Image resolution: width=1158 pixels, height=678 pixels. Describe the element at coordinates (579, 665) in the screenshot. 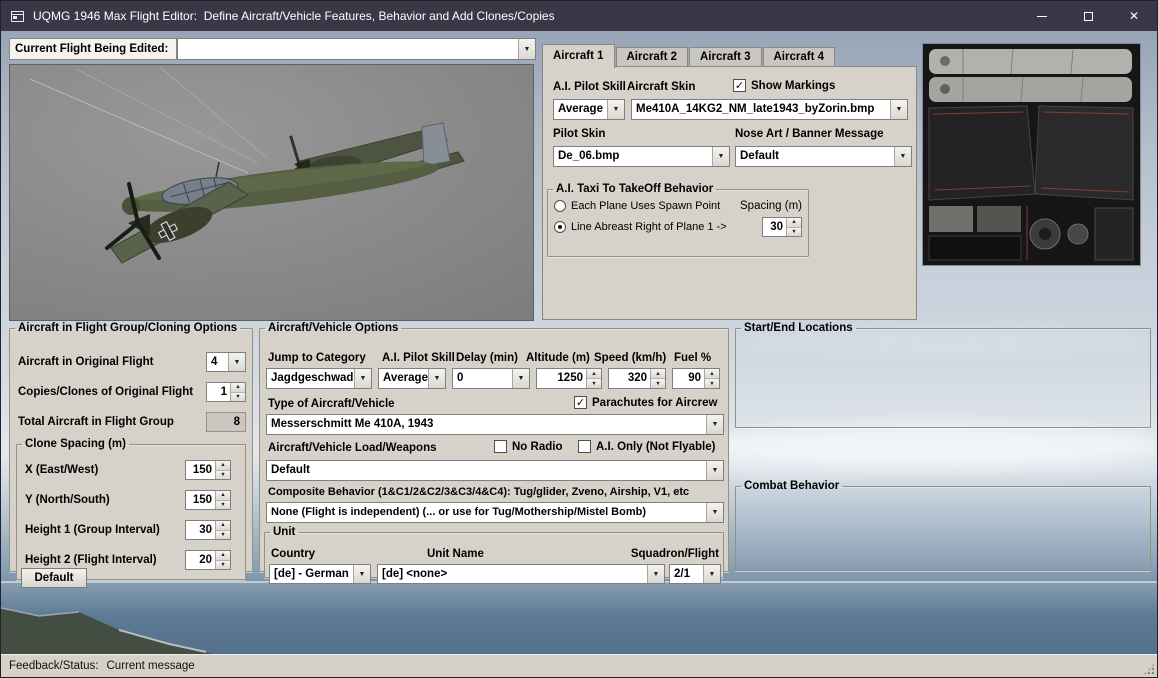

I see `status-bar: Feedback/Status: Current message` at that location.